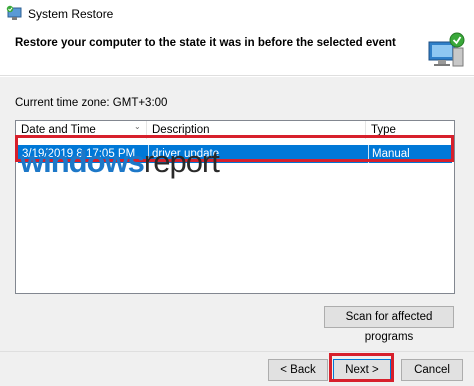  I want to click on scan-affected-programs-button: Scan for affected programs, so click(389, 324).